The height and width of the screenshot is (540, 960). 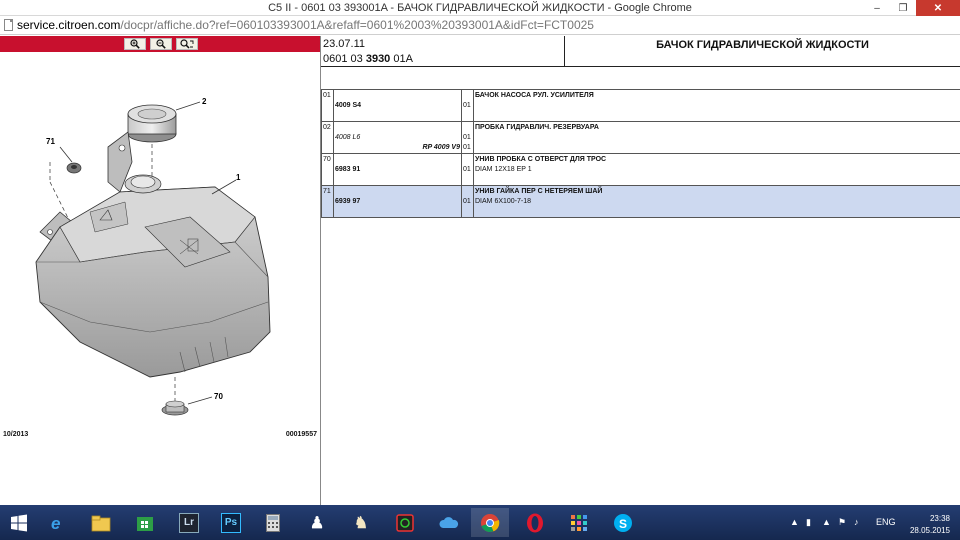 I want to click on game-icon: ♞, so click(x=361, y=523).